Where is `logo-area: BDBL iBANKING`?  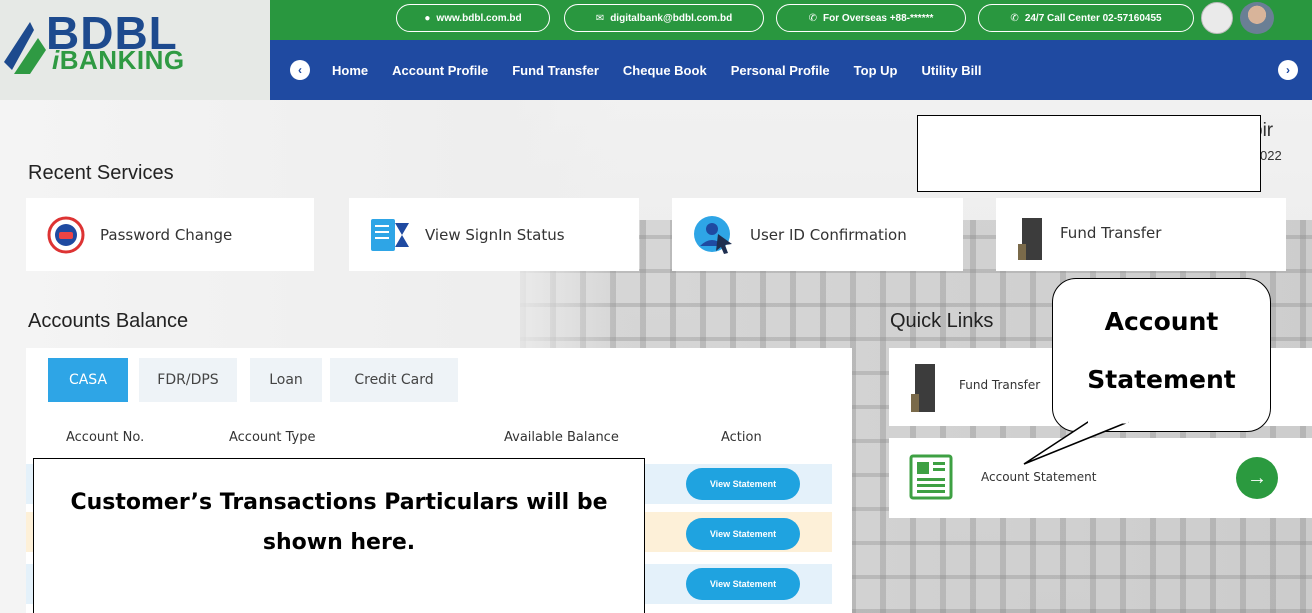 logo-area: BDBL iBANKING is located at coordinates (135, 50).